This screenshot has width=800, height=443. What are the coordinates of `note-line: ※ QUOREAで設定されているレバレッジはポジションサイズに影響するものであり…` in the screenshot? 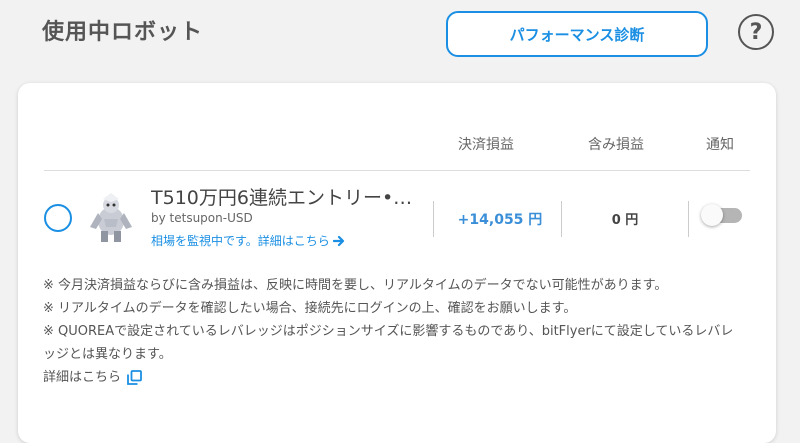 It's located at (388, 343).